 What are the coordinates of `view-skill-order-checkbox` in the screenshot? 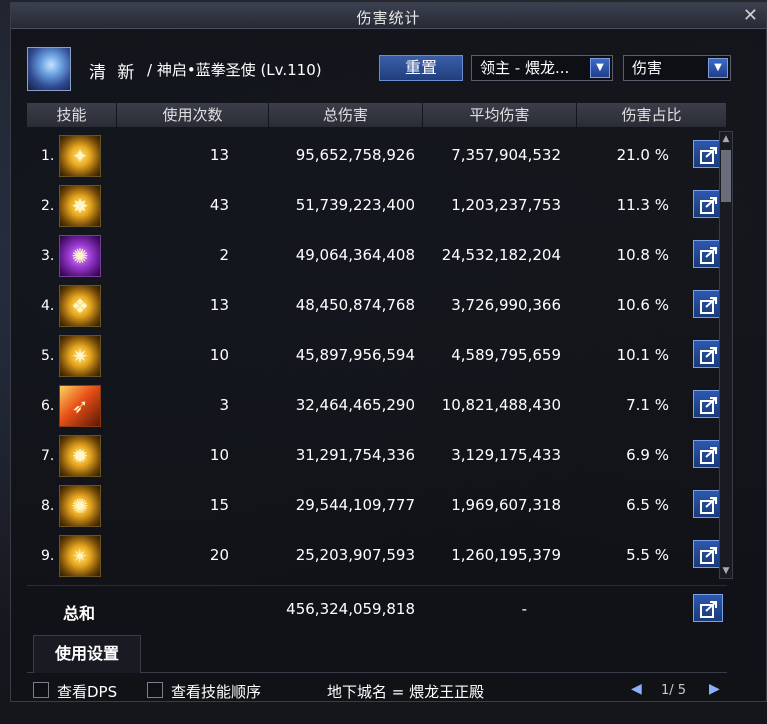 It's located at (155, 690).